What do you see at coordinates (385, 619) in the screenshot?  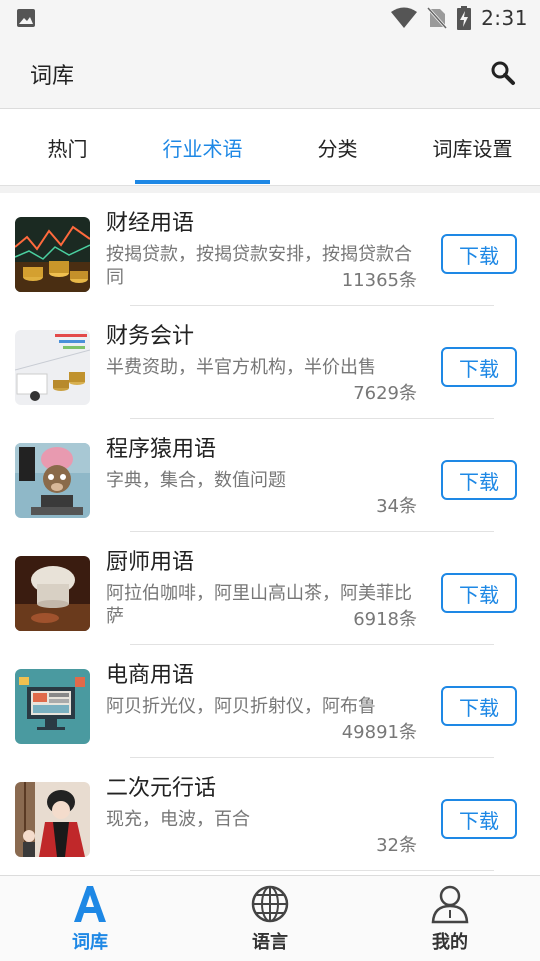 I see `item-count: 6918条` at bounding box center [385, 619].